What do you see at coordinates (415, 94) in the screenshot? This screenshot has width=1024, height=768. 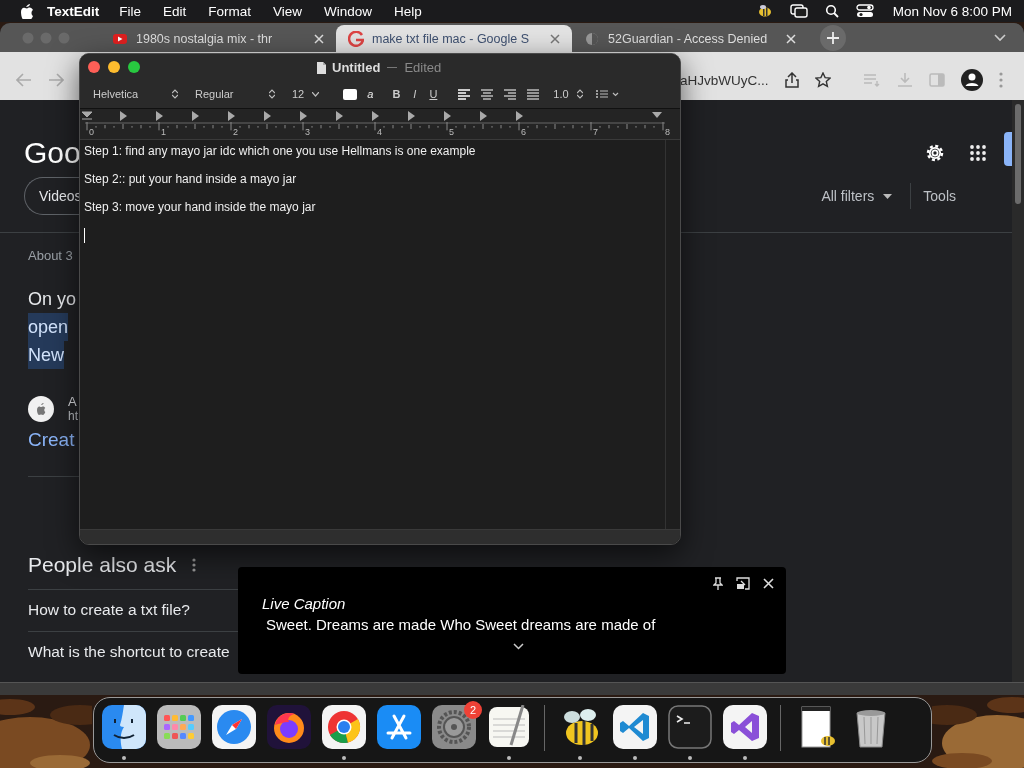 I see `italic-button: I` at bounding box center [415, 94].